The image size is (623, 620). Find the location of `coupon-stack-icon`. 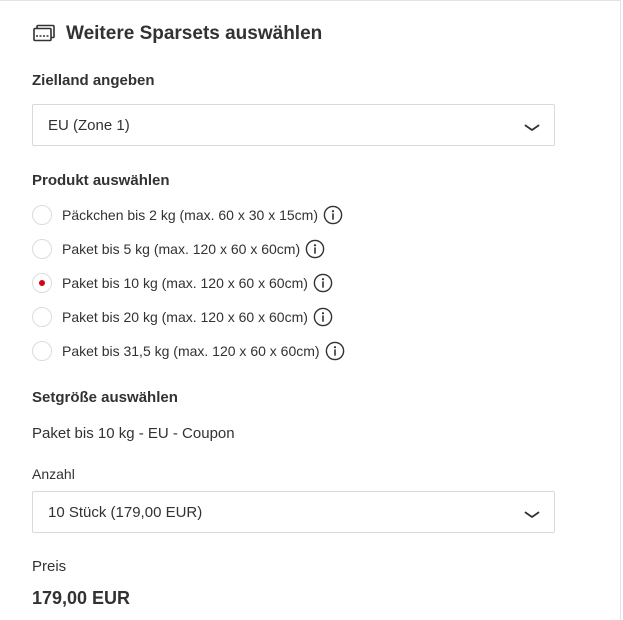

coupon-stack-icon is located at coordinates (44, 34).